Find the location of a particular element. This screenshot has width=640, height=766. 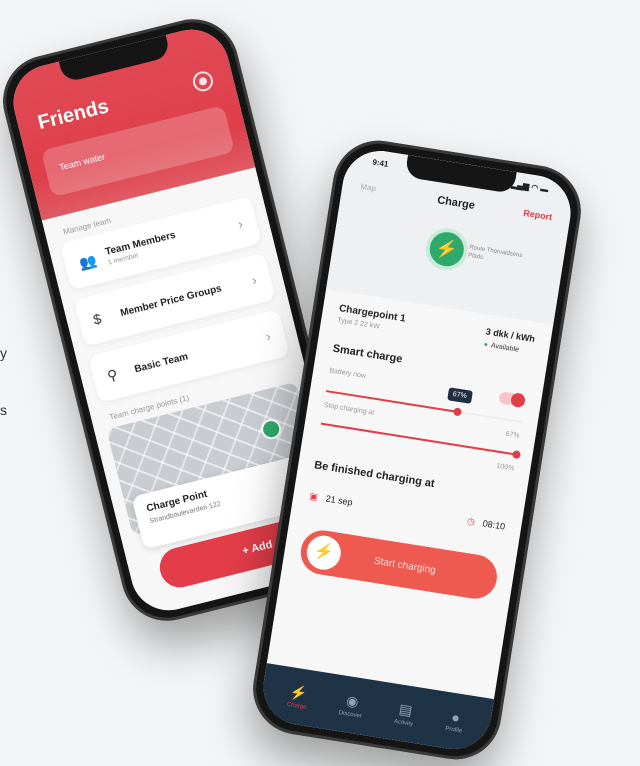

tab-discover-label: Discover is located at coordinates (350, 714).